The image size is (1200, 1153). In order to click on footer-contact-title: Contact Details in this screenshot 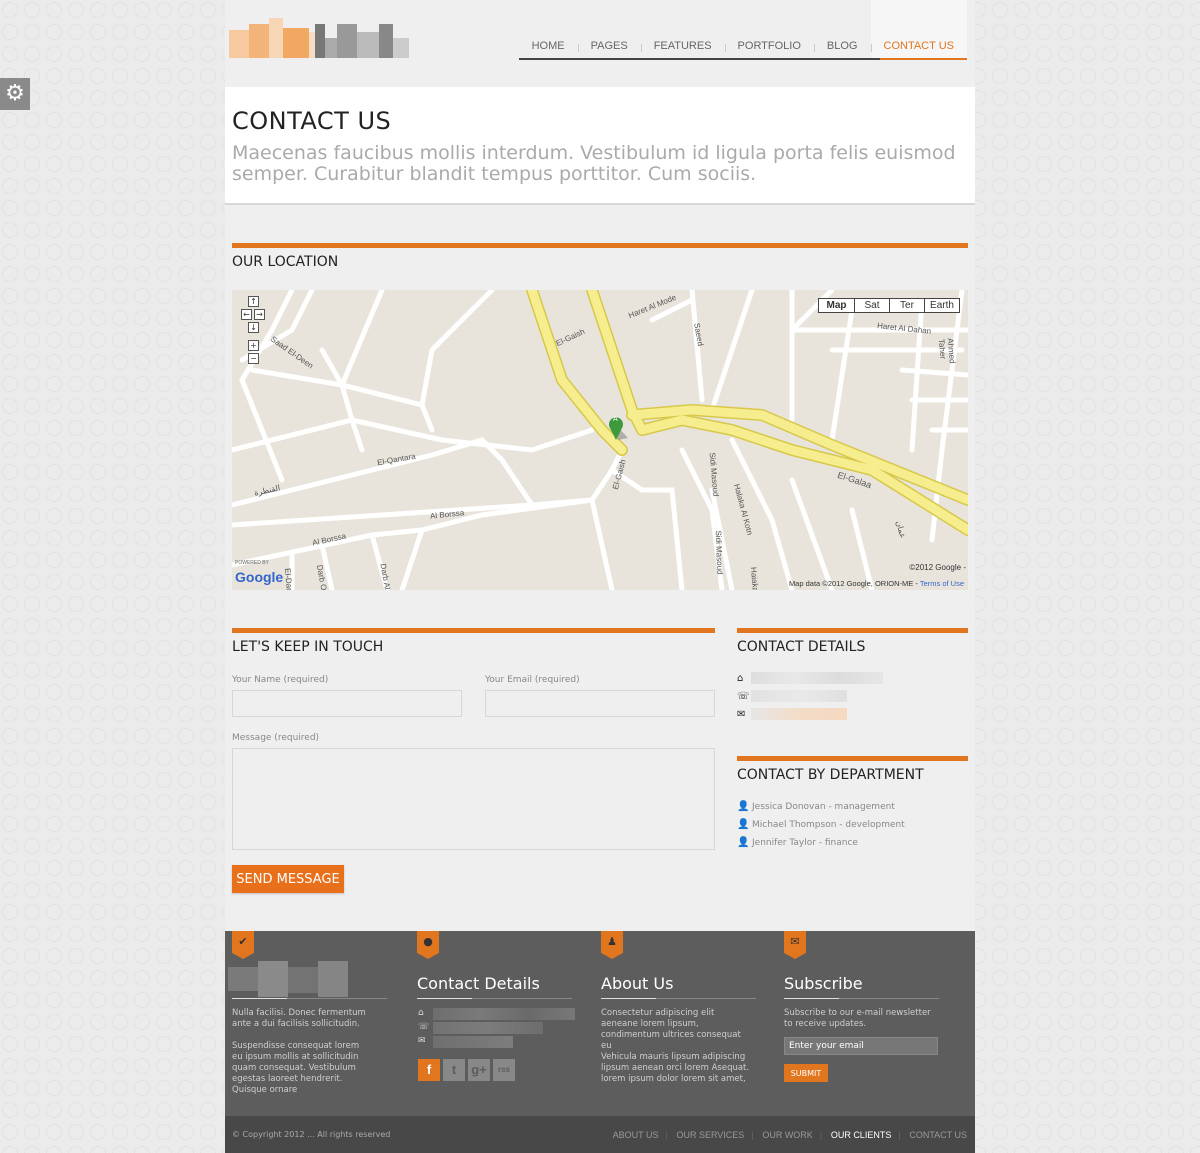, I will do `click(478, 983)`.